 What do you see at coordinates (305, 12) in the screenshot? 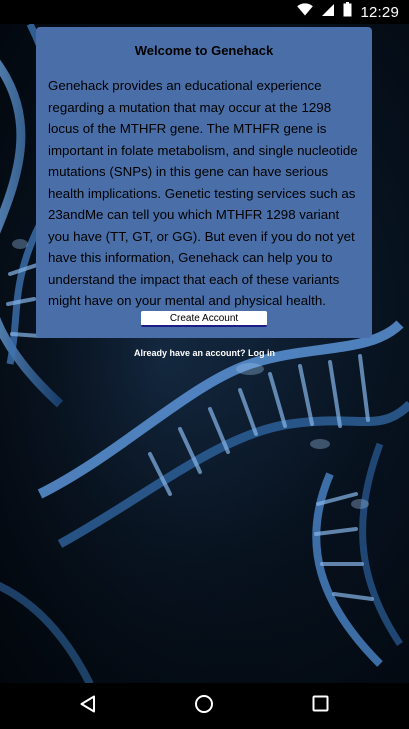
I see `wifi-icon` at bounding box center [305, 12].